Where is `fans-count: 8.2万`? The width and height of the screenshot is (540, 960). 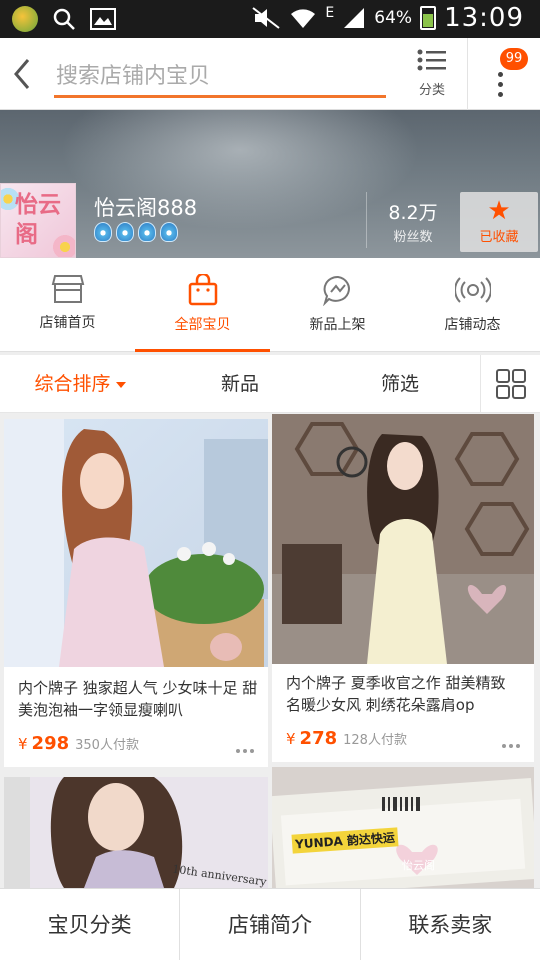
fans-count: 8.2万 is located at coordinates (413, 213).